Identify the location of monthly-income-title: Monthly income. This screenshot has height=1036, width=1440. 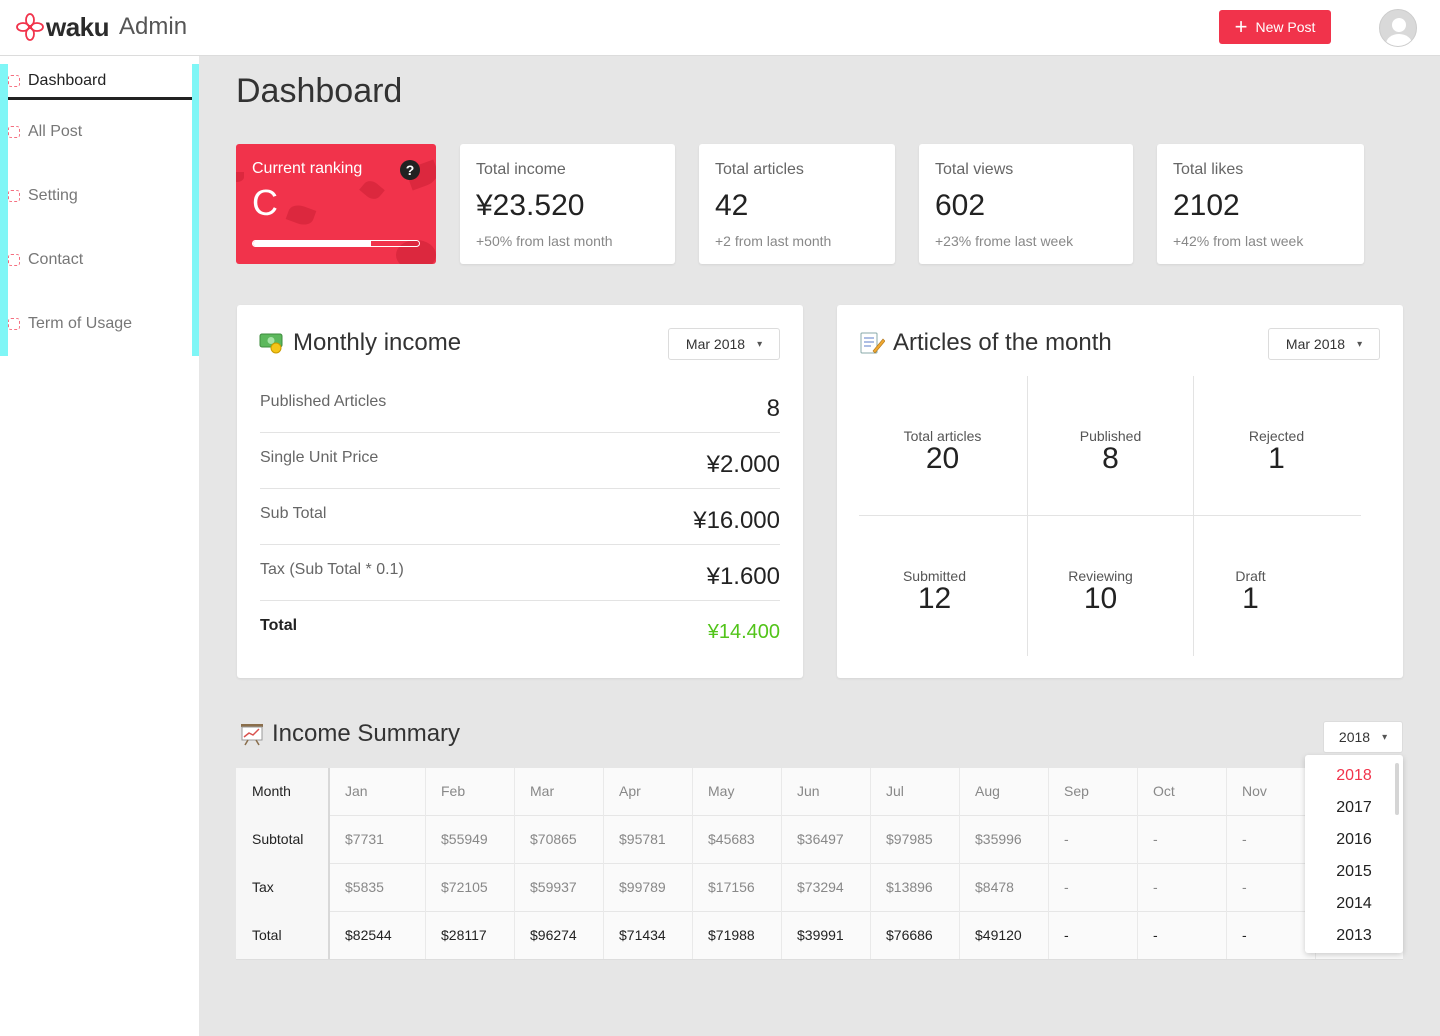
(360, 343).